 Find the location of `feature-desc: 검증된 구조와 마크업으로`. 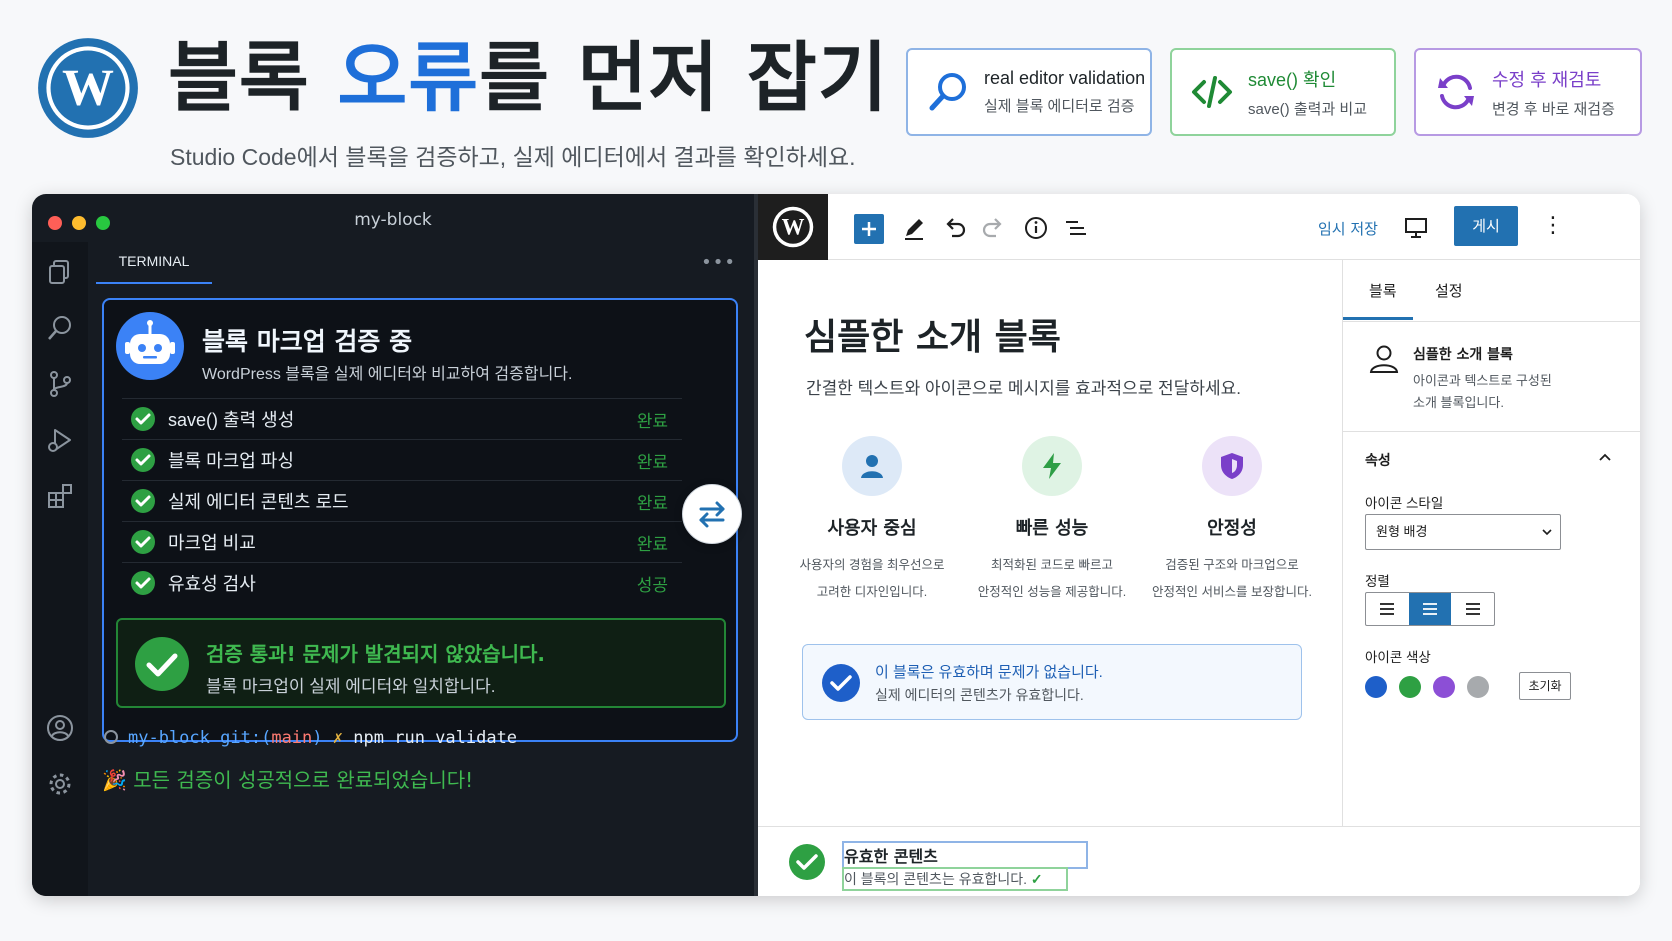

feature-desc: 검증된 구조와 마크업으로 is located at coordinates (1232, 565).